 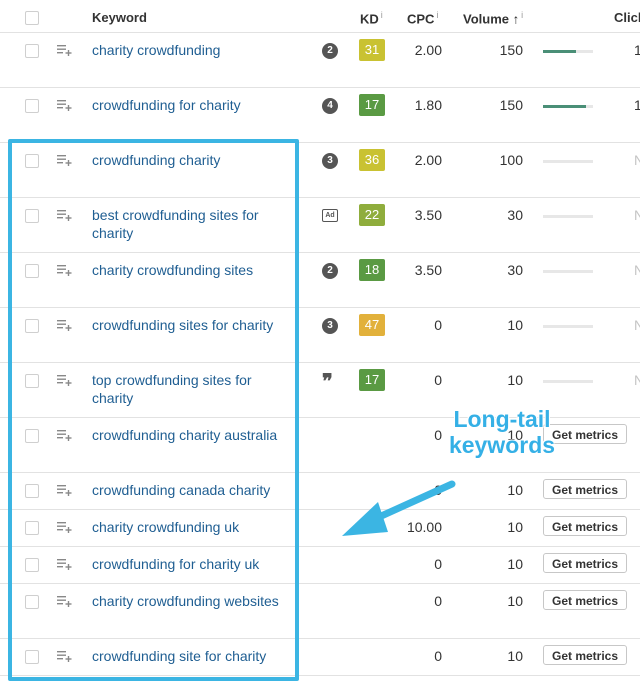 I want to click on kd-badge: 47, so click(x=372, y=325).